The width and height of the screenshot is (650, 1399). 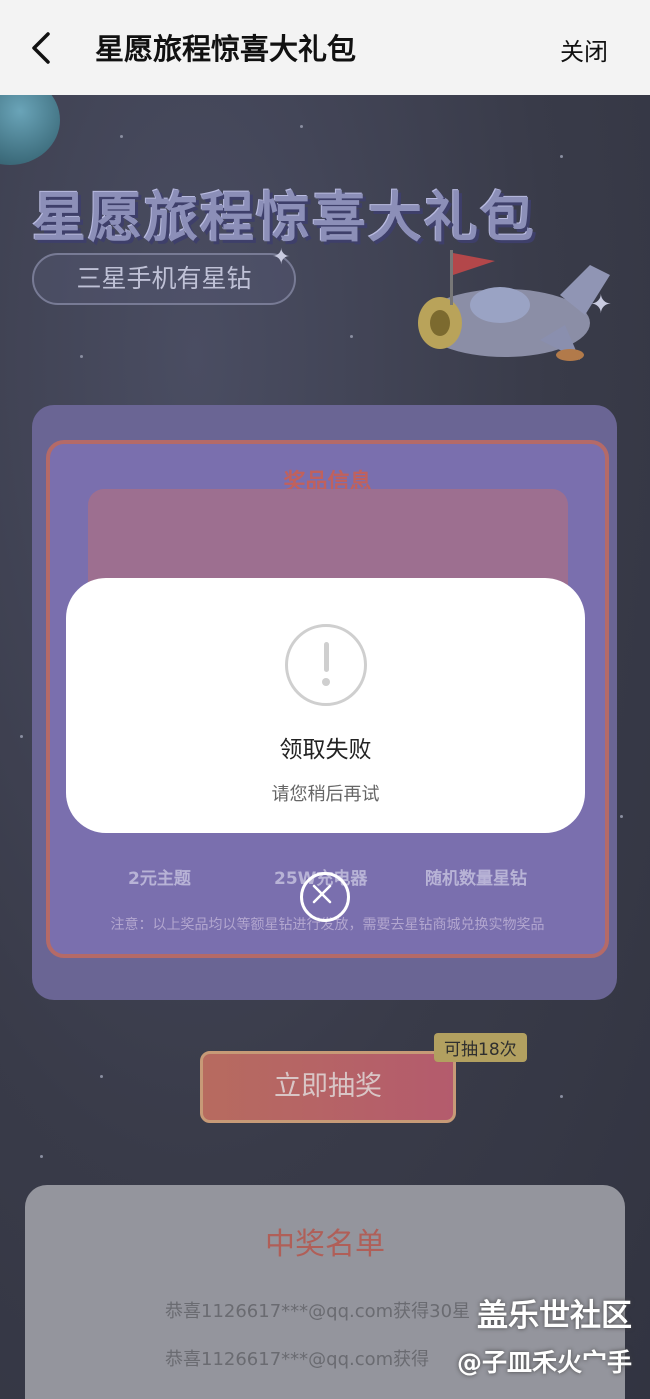 I want to click on watermark-handle: @子皿禾火宀手, so click(x=544, y=1362).